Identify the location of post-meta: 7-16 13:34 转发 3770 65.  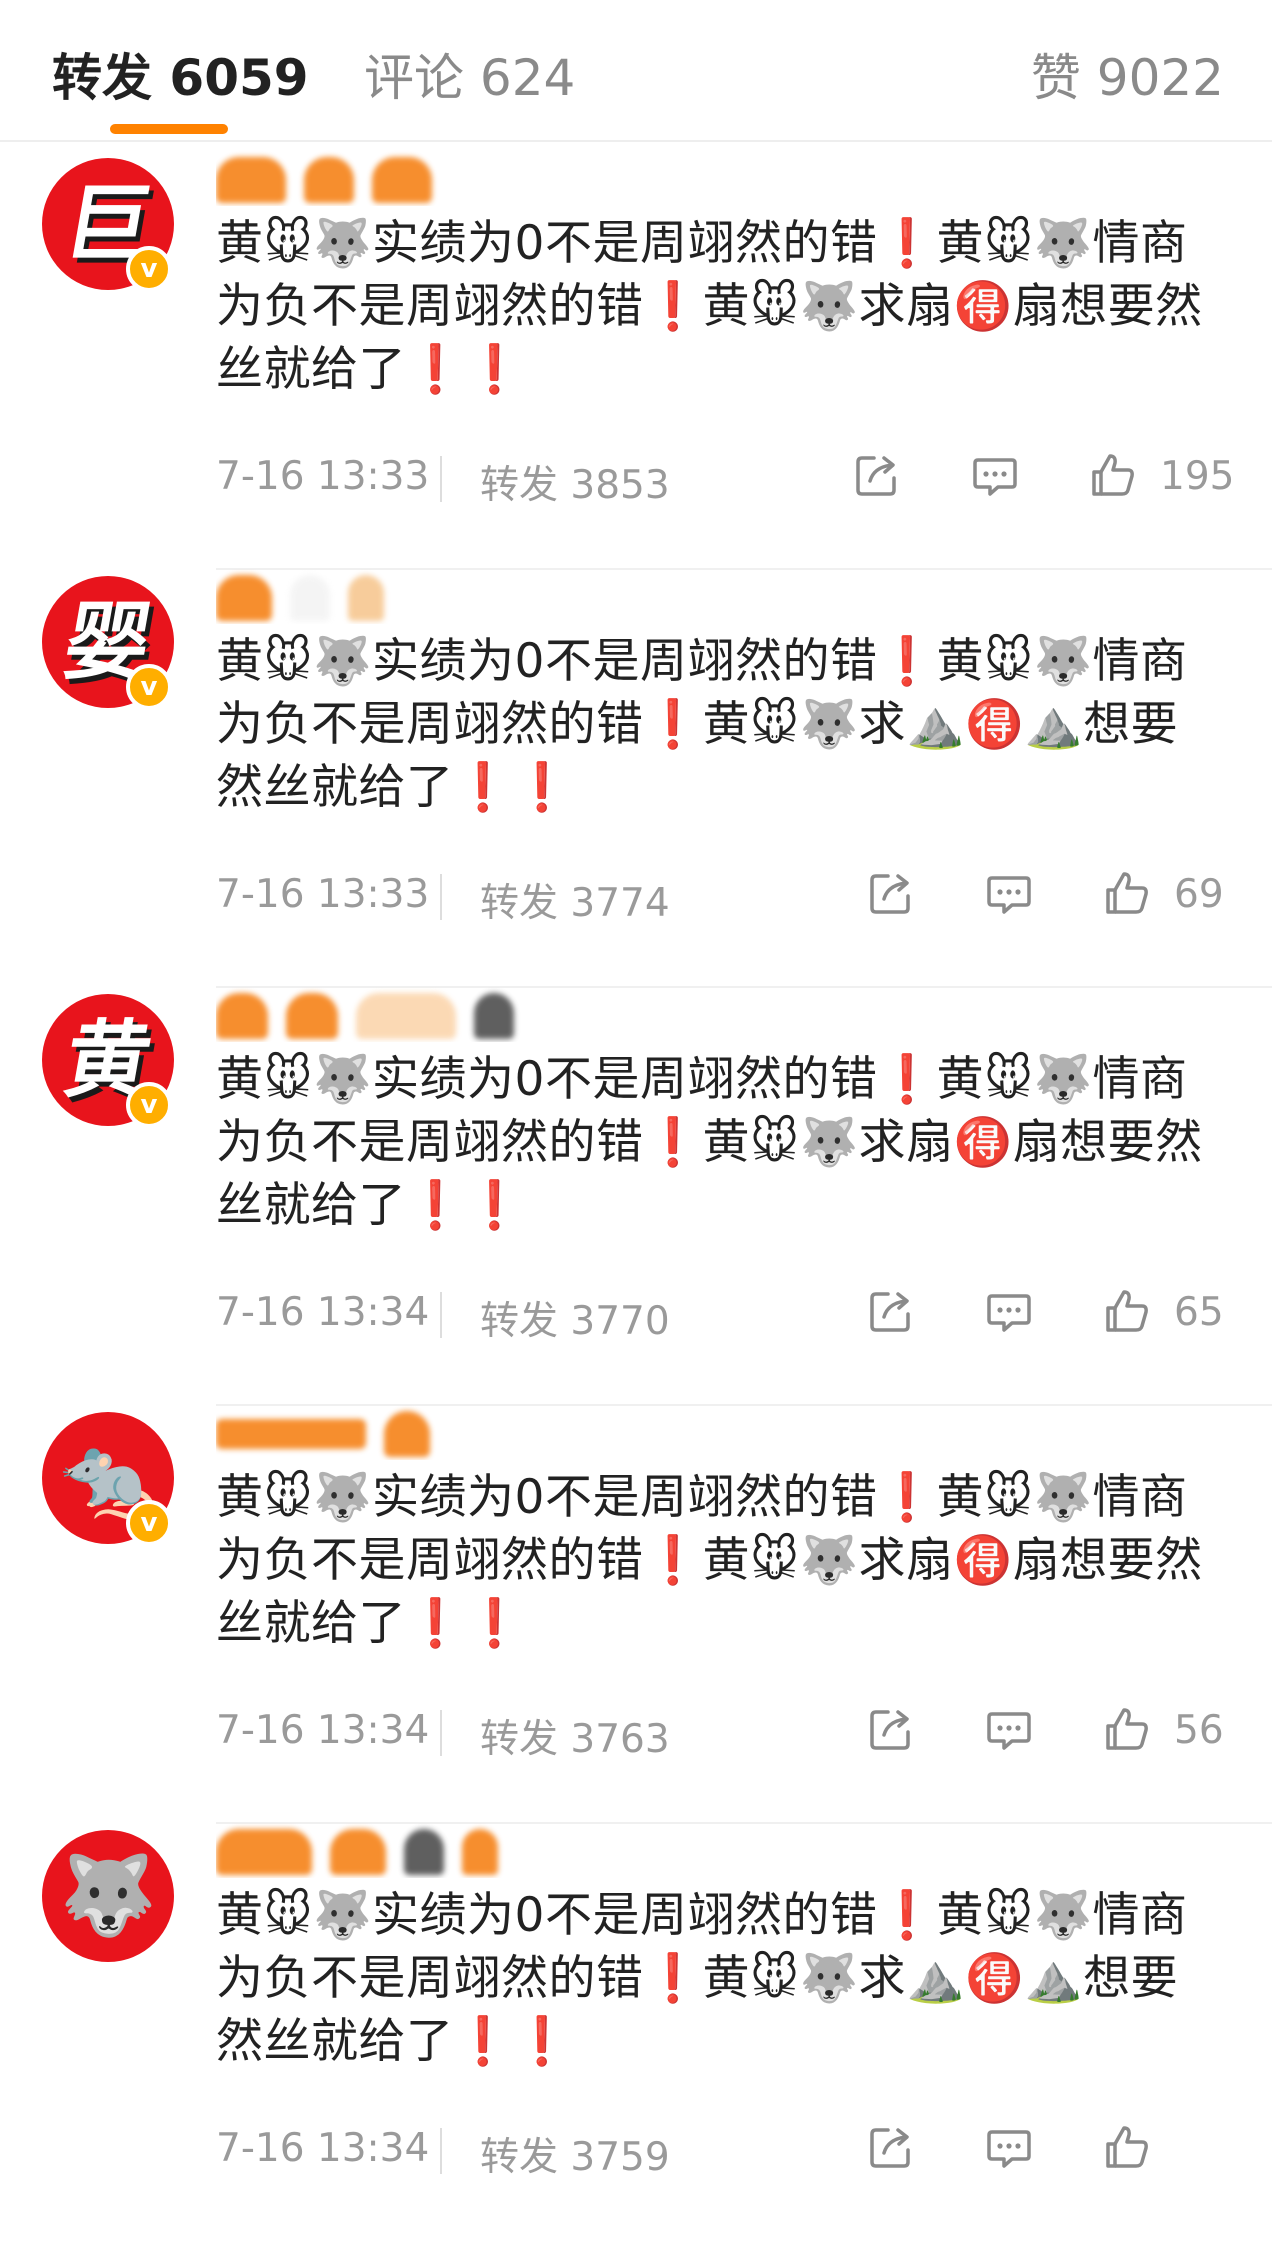
(726, 1313).